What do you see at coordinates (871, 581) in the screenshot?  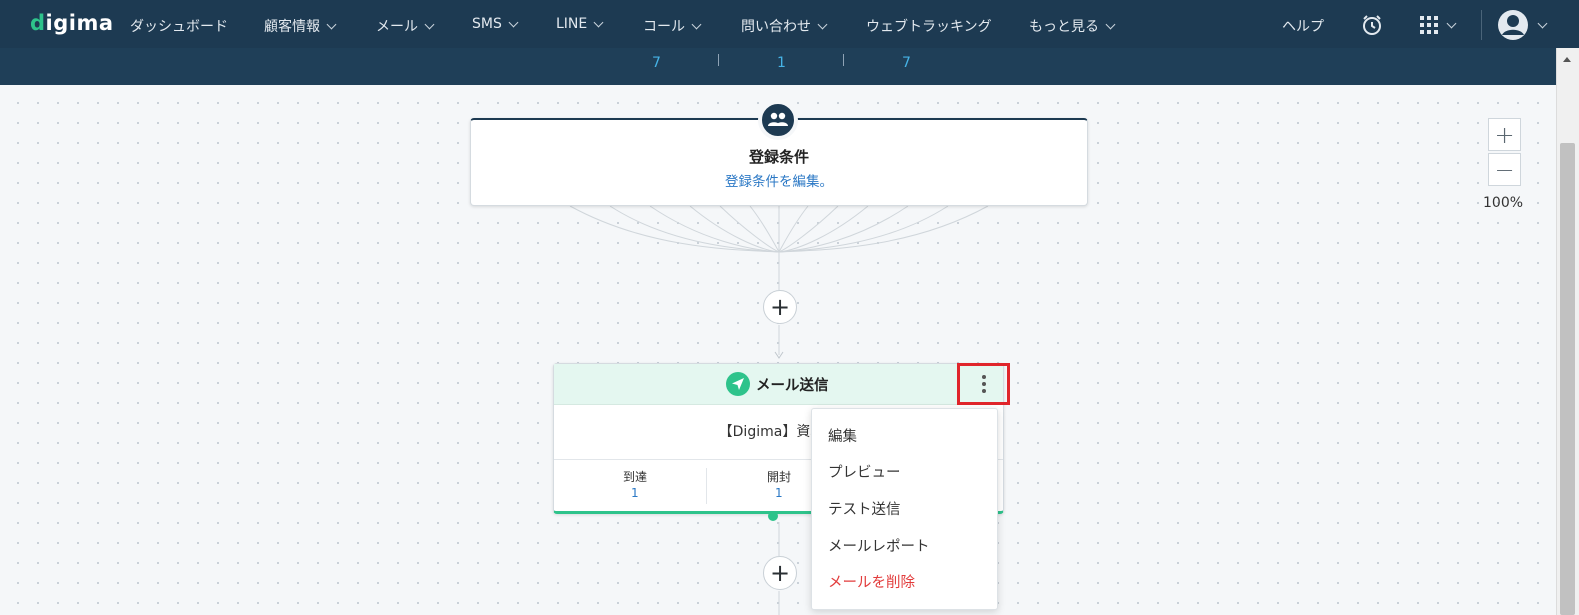 I see `menu-item-delete-mail: メールを削除` at bounding box center [871, 581].